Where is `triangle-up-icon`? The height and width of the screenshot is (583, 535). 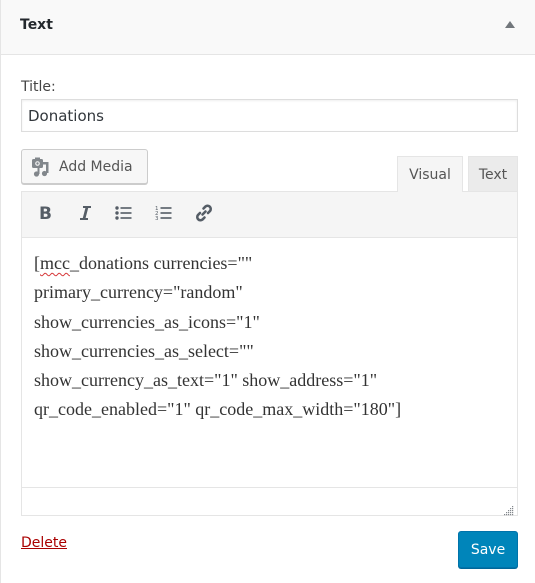
triangle-up-icon is located at coordinates (510, 24).